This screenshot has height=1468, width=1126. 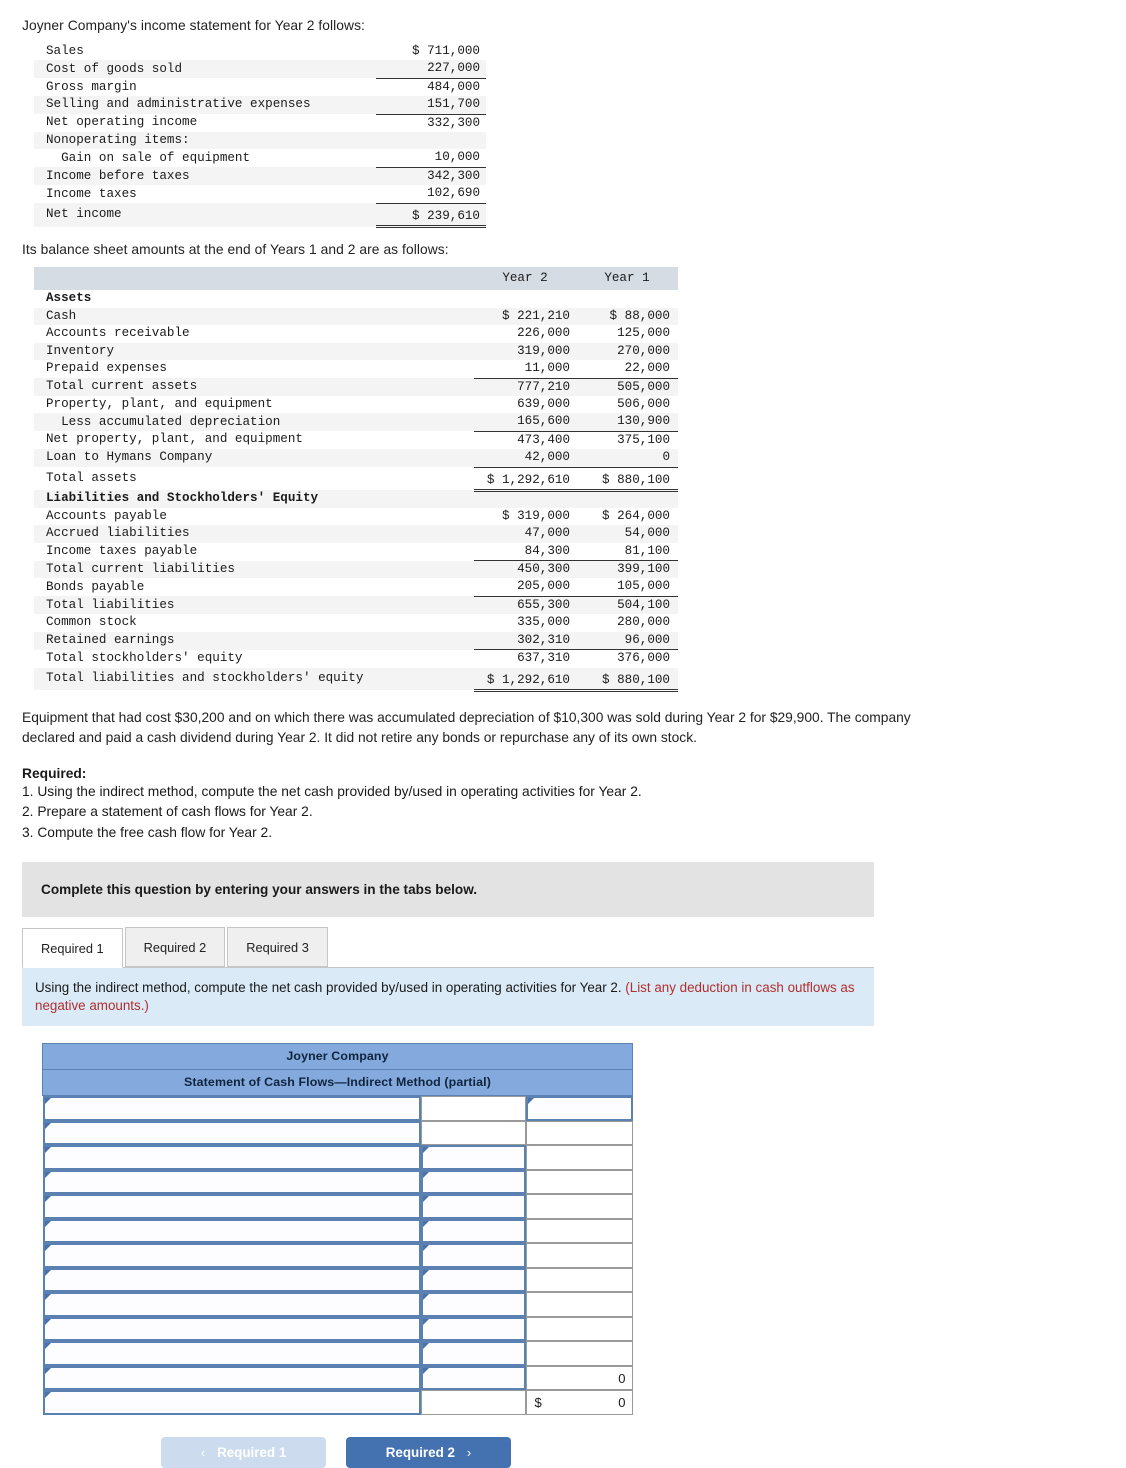 I want to click on income-statement-label: Net income, so click(x=84, y=214).